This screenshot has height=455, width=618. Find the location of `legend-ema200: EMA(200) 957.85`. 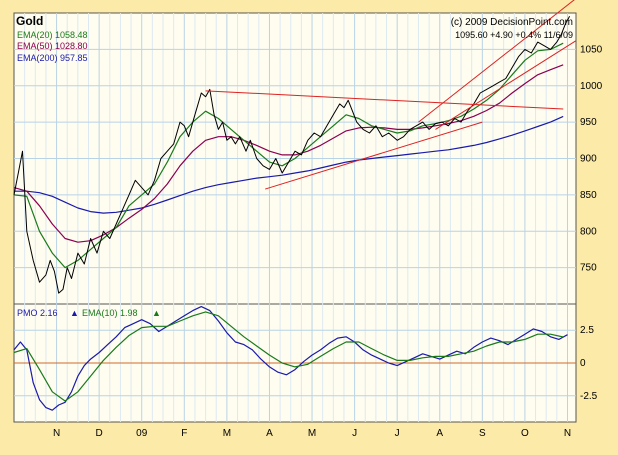

legend-ema200: EMA(200) 957.85 is located at coordinates (52, 58).